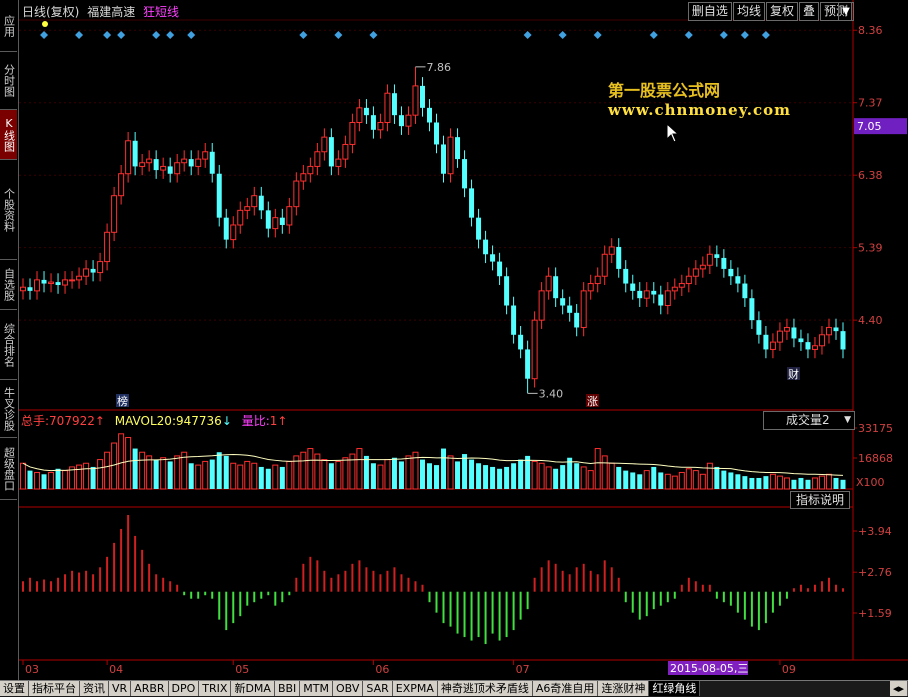 This screenshot has width=908, height=697. Describe the element at coordinates (150, 688) in the screenshot. I see `bottom-tab-4: ARBR` at that location.